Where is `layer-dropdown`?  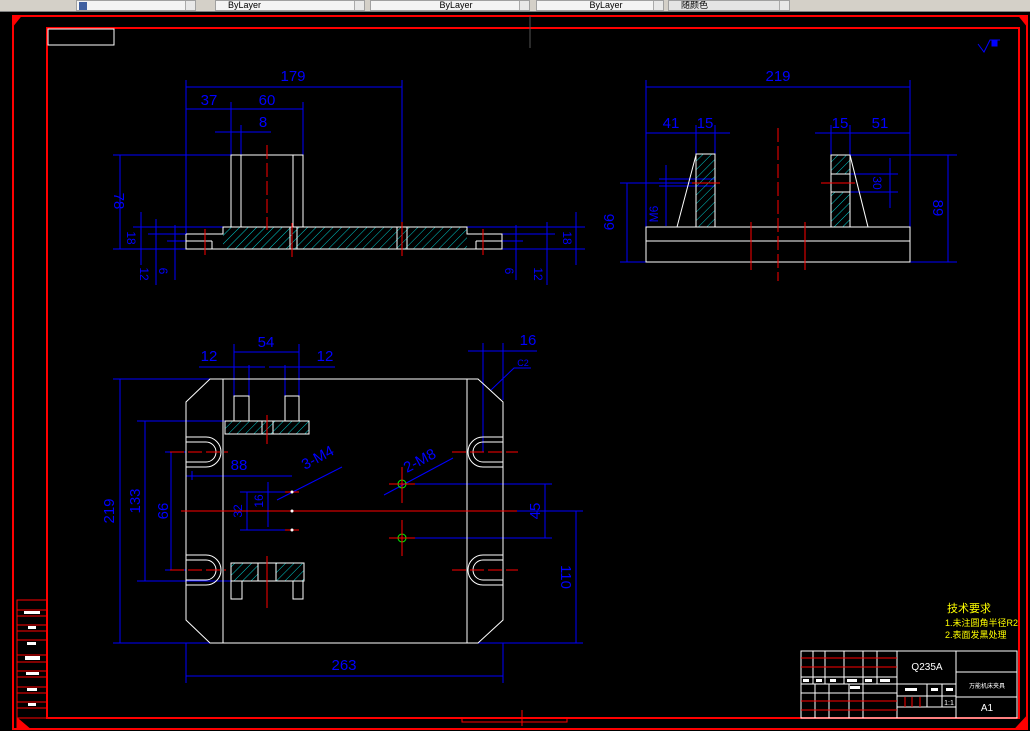 layer-dropdown is located at coordinates (136, 5).